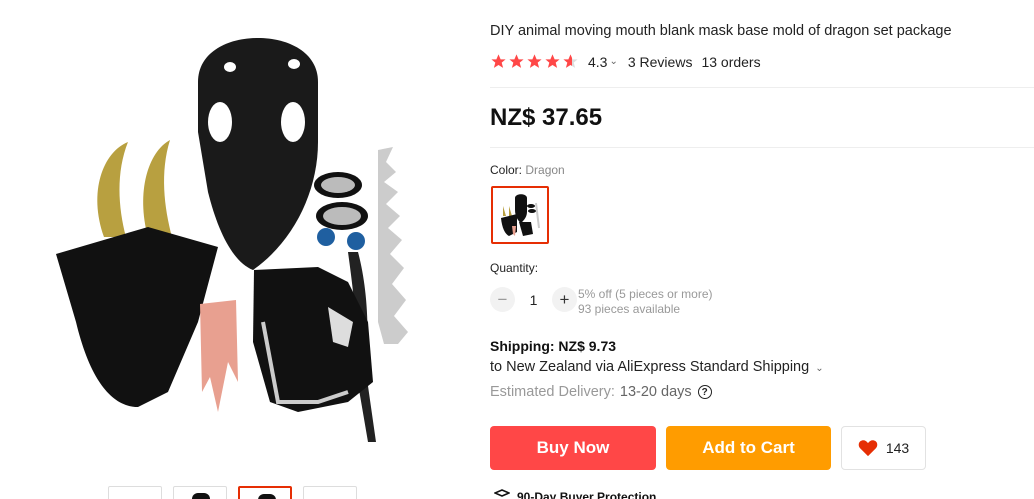  I want to click on rating-value: 4.3, so click(597, 62).